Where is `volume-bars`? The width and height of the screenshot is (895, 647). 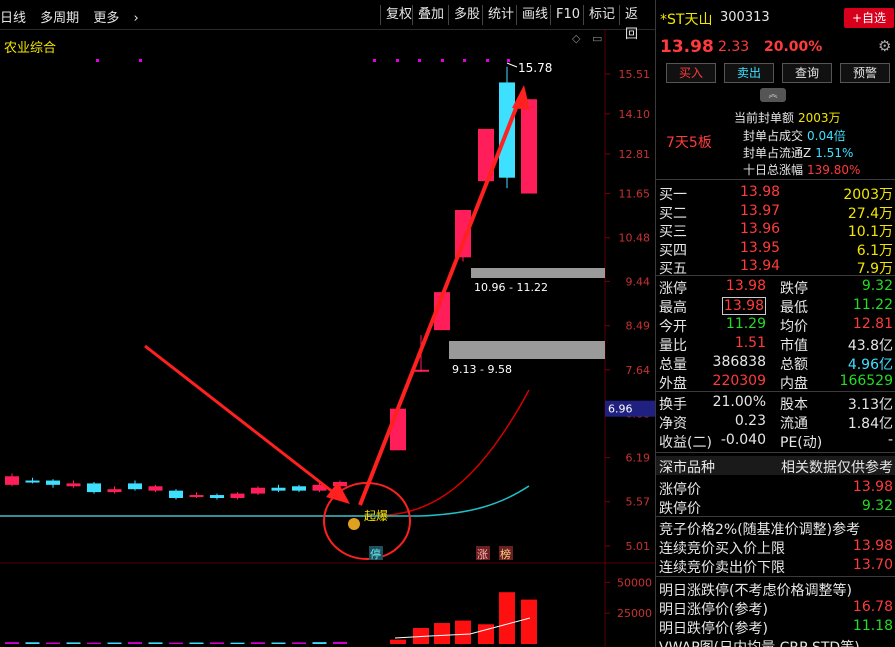 volume-bars is located at coordinates (271, 618).